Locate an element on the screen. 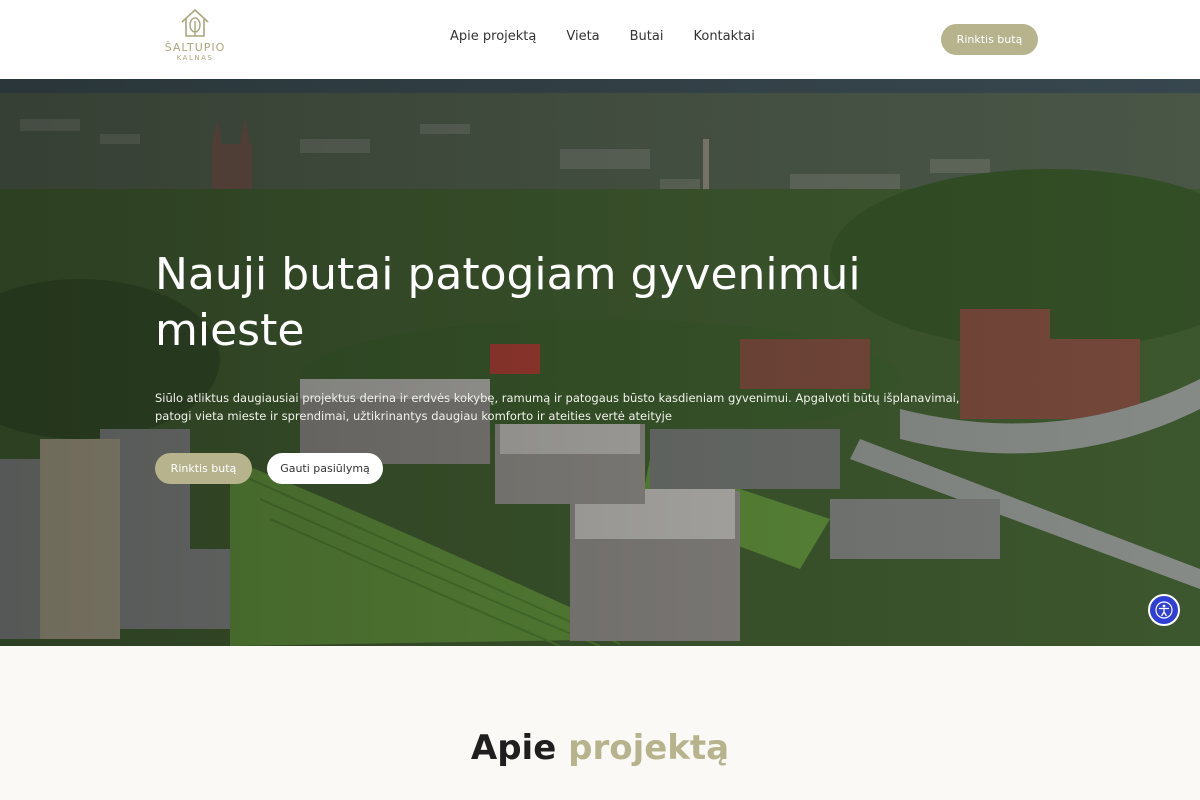  about-title-part2: projektą is located at coordinates (649, 748).